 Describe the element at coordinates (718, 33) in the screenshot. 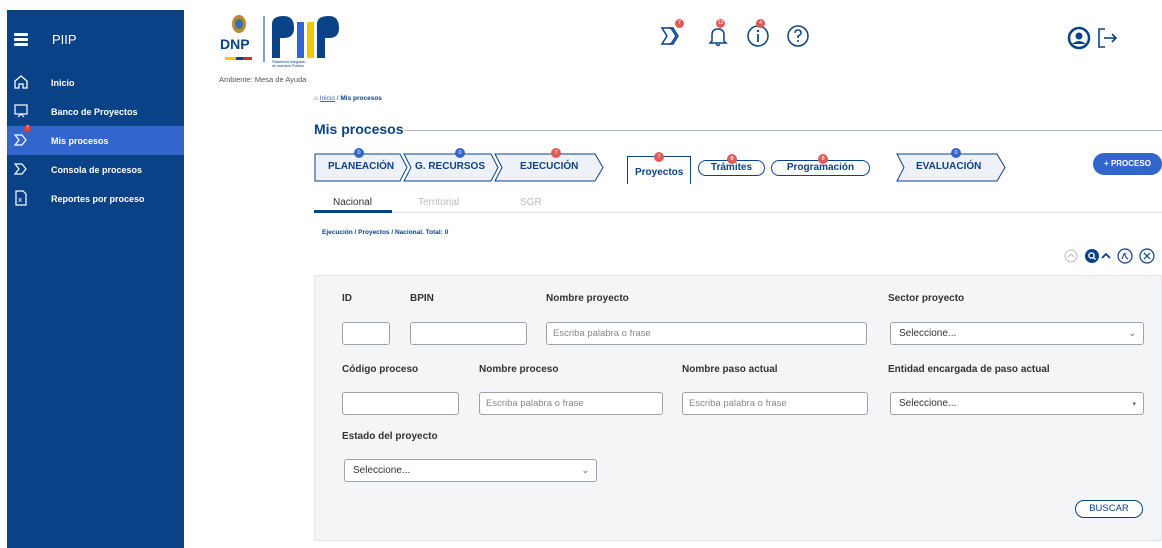

I see `notifications-icon: 13` at that location.